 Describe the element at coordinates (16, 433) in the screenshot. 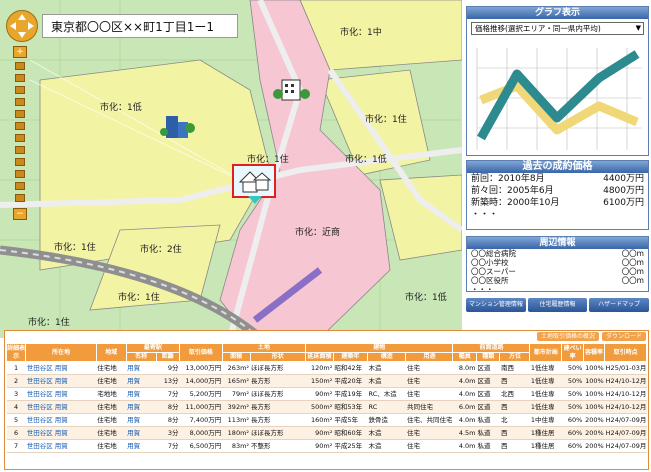

I see `cell-no: 6` at that location.